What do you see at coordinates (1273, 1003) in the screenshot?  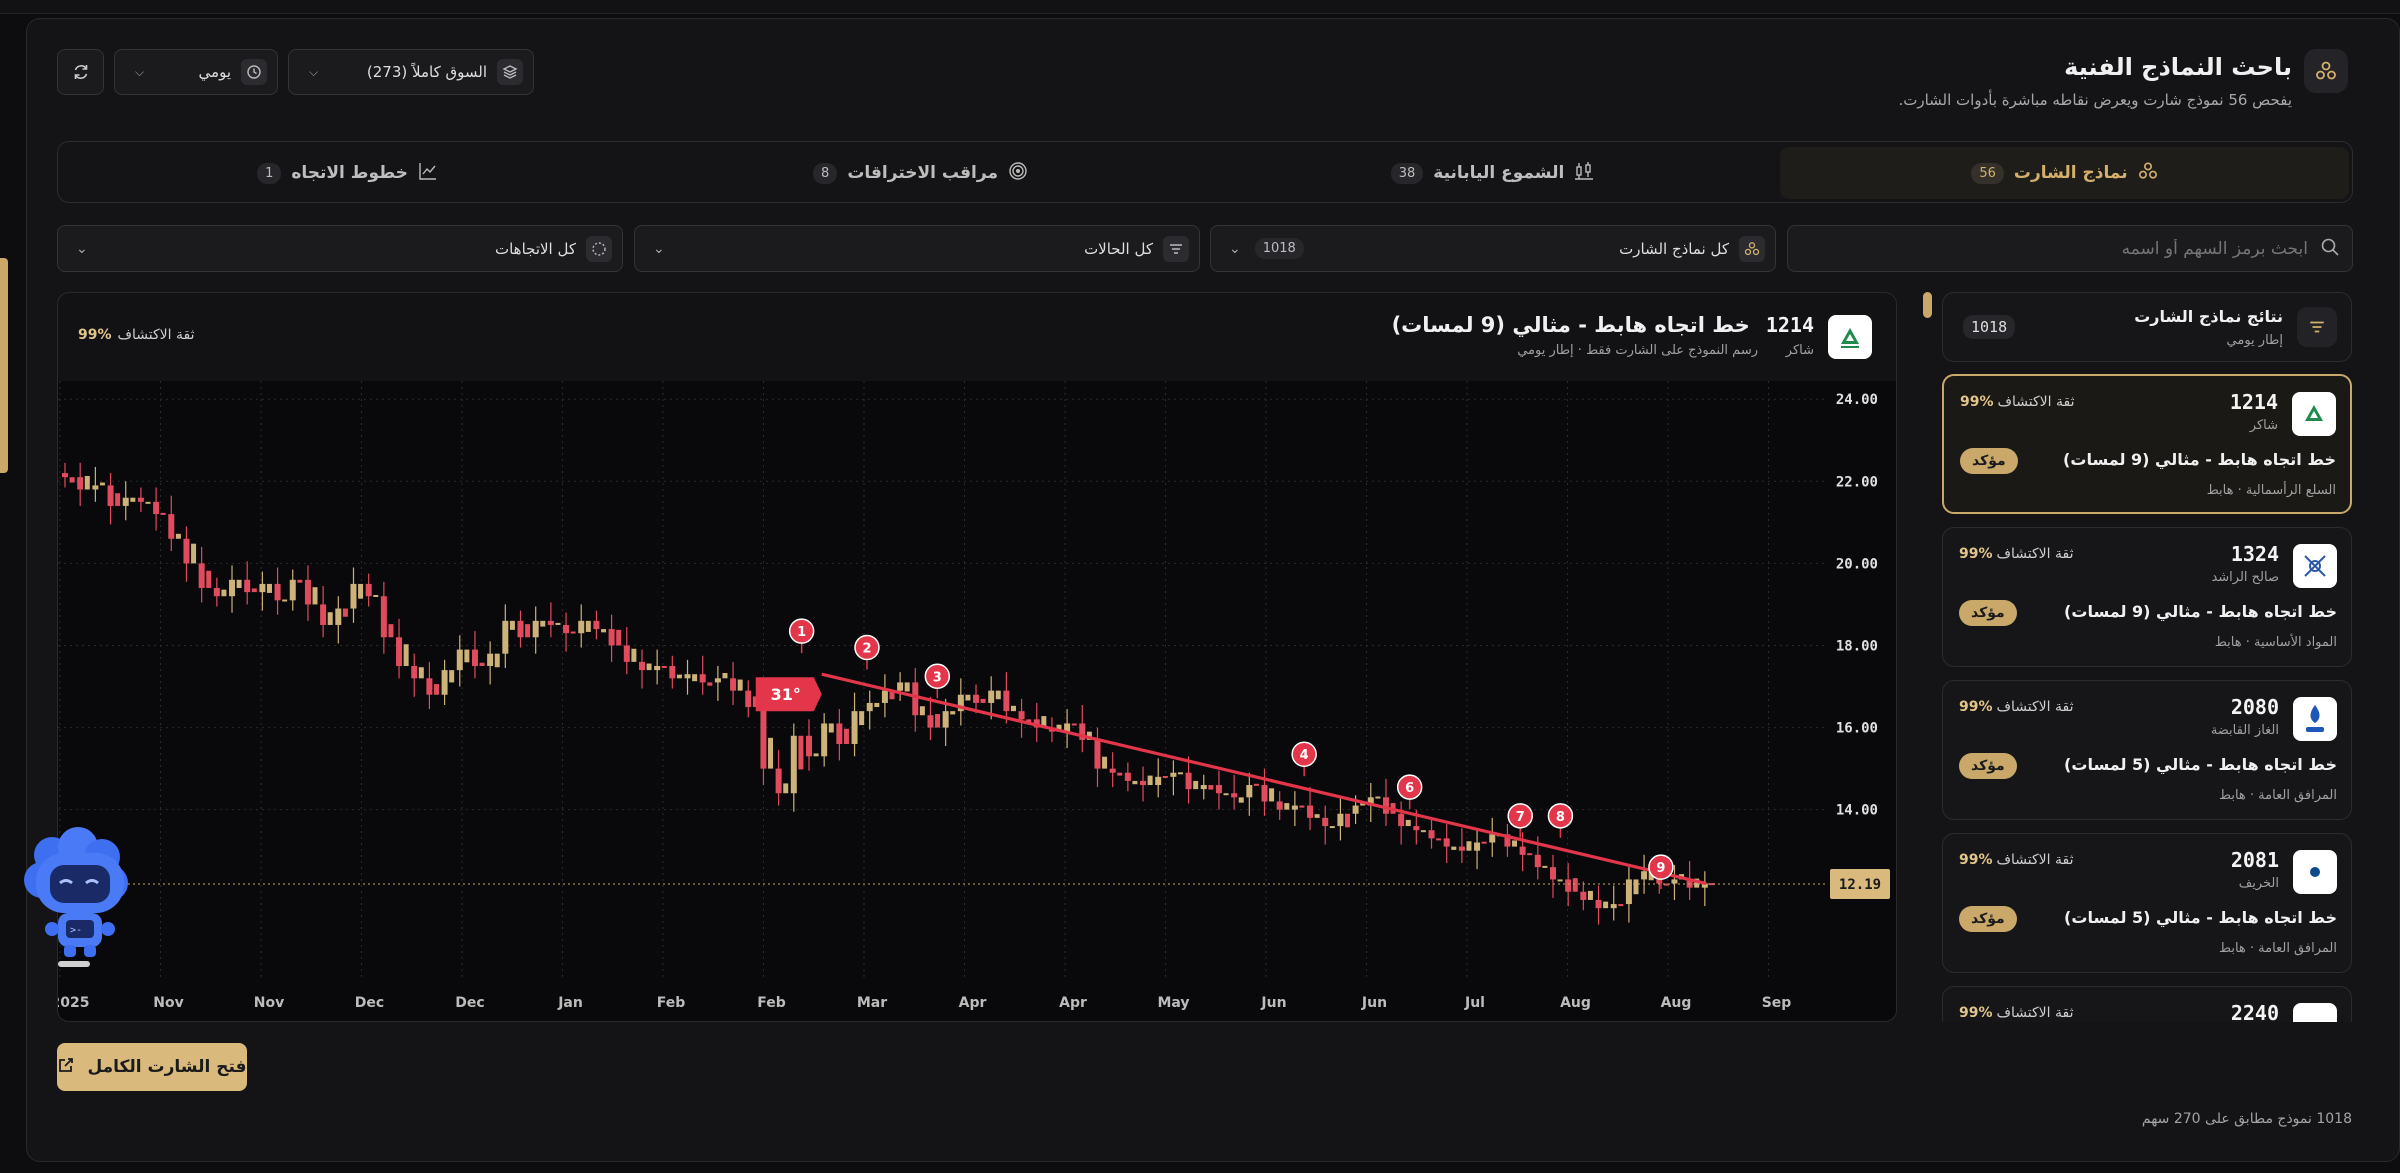 I see `x-tick-label: Jun` at bounding box center [1273, 1003].